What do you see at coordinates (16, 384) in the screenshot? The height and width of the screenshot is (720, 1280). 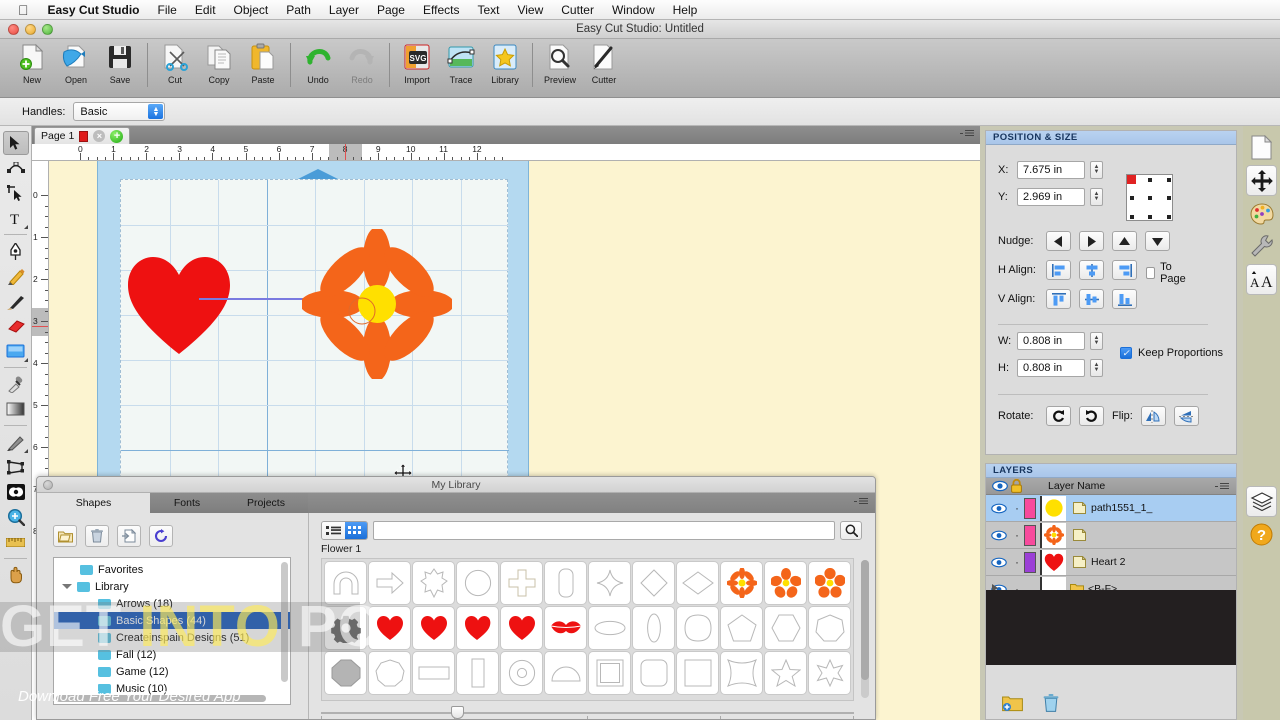 I see `eyedropper-tool` at bounding box center [16, 384].